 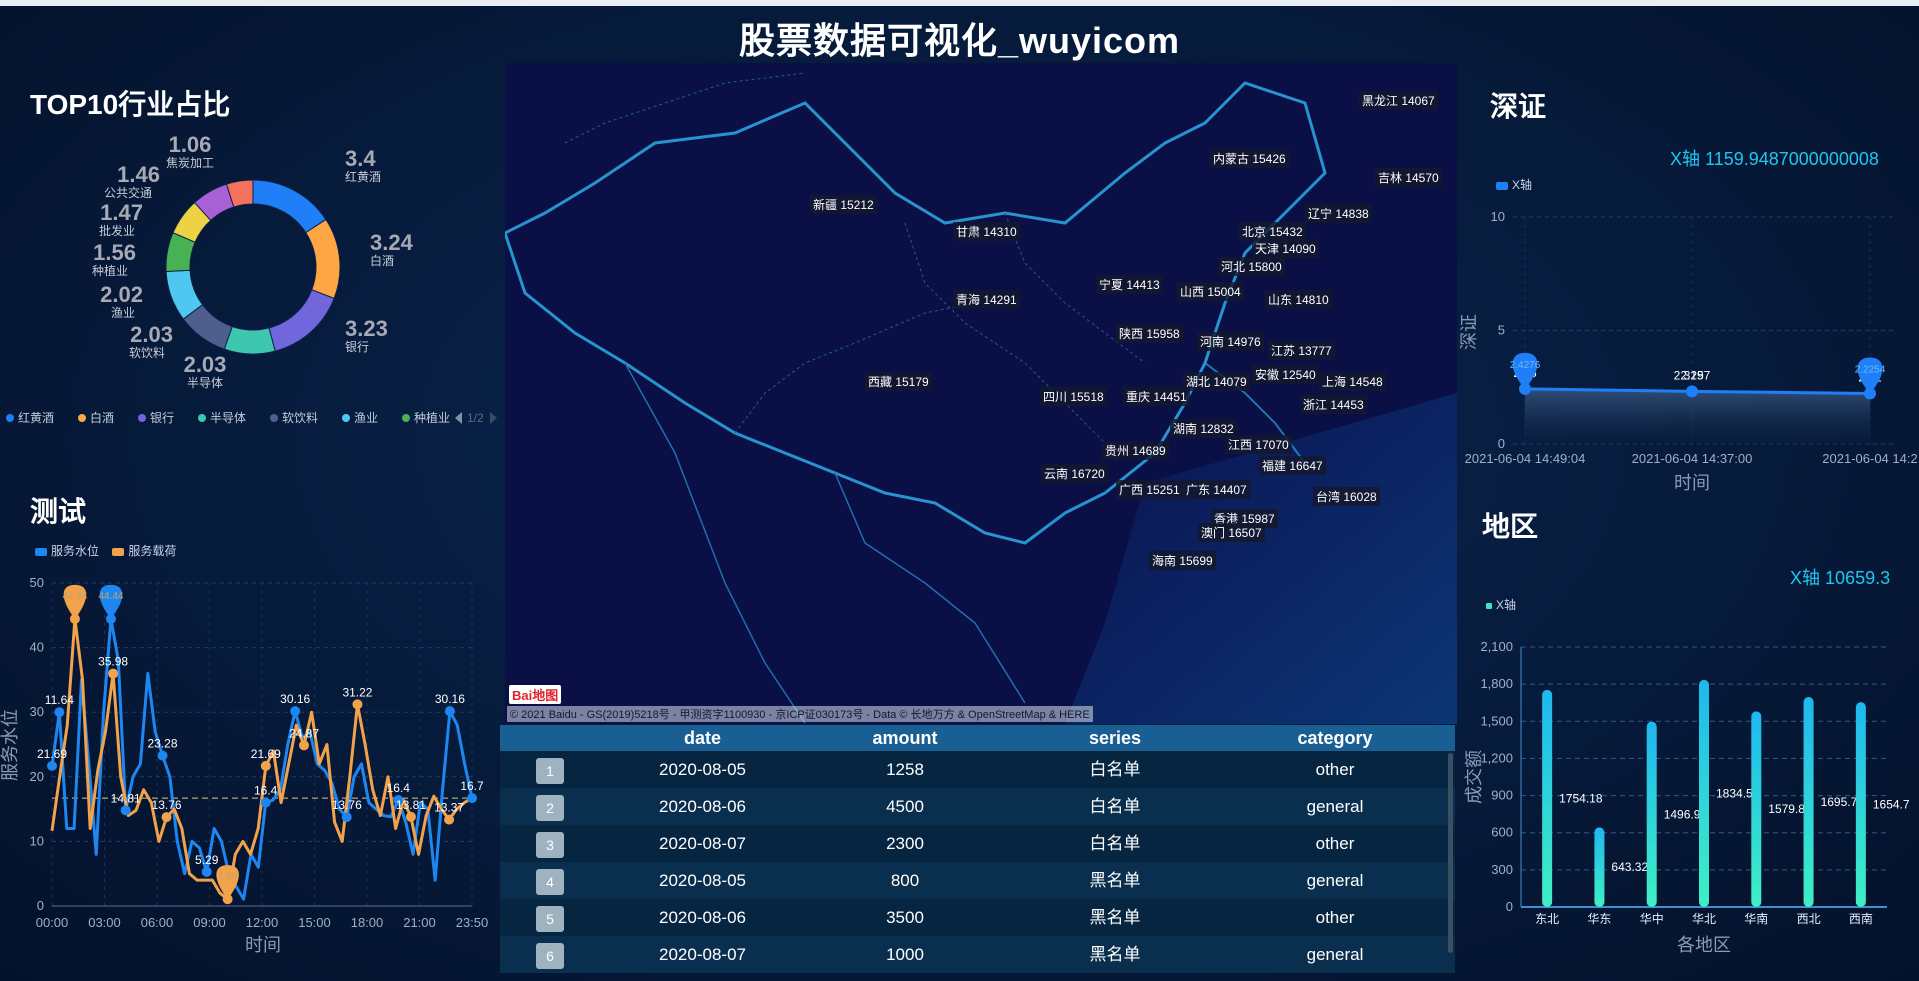 I want to click on x-tick-label: 23:50, so click(x=472, y=922).